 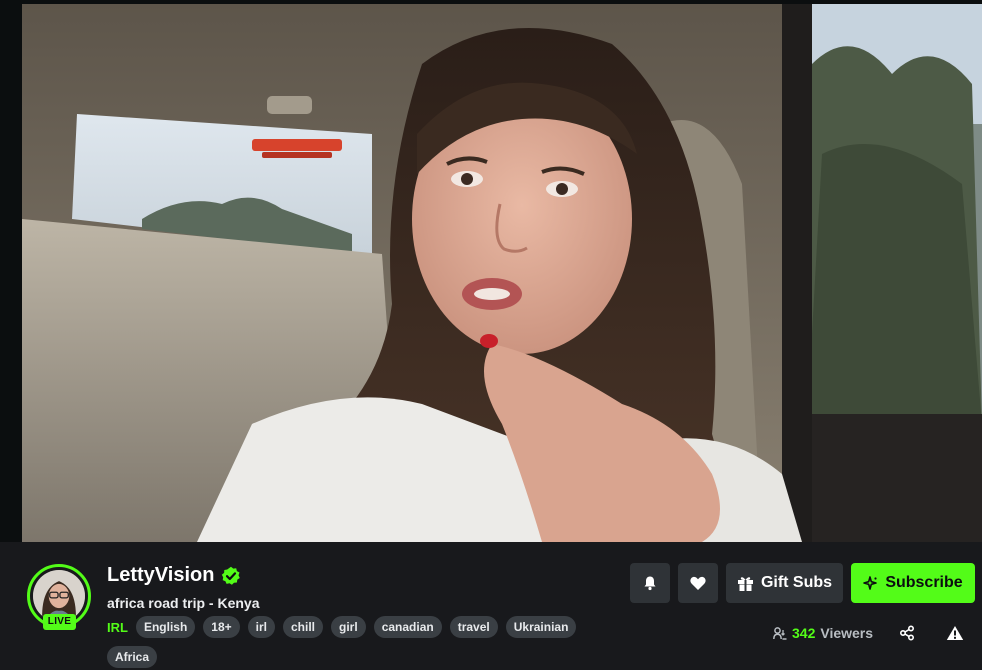 I want to click on gift-icon, so click(x=745, y=583).